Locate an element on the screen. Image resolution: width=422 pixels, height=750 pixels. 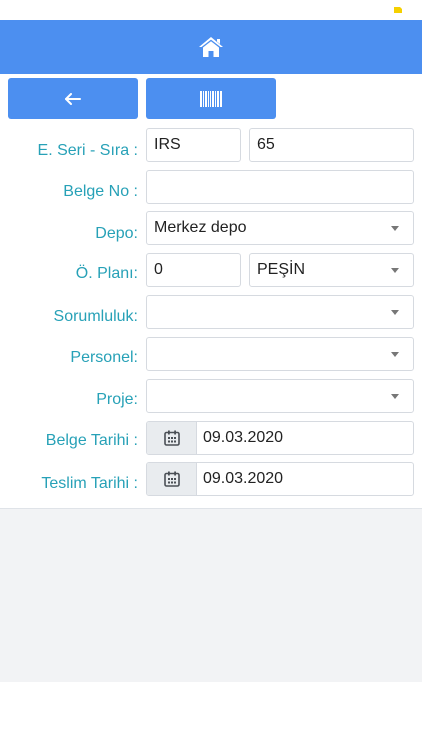
barcode-scan-button is located at coordinates (211, 98).